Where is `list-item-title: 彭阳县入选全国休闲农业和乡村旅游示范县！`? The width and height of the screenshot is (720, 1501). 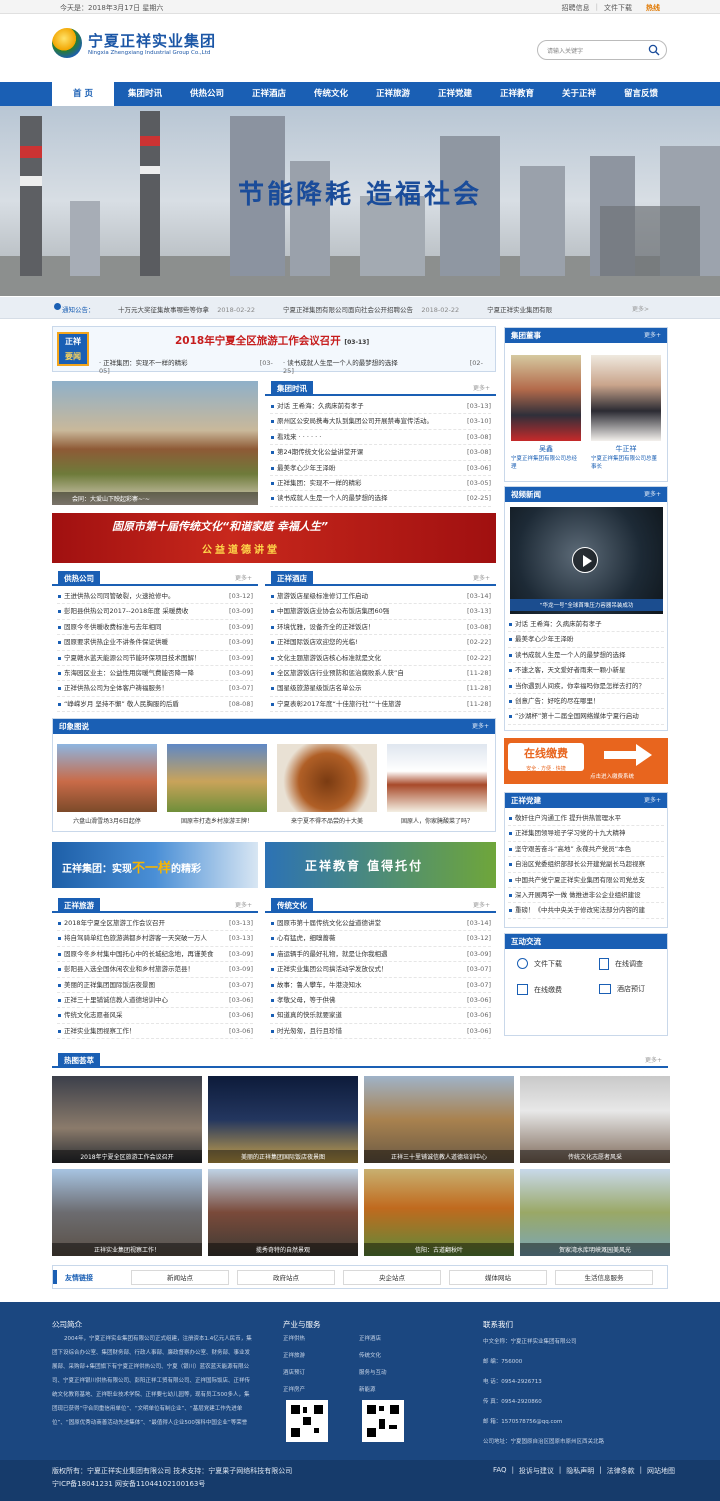
list-item-title: 彭阳县入选全国休闲农业和乡村旅游示范县！ is located at coordinates (141, 969).